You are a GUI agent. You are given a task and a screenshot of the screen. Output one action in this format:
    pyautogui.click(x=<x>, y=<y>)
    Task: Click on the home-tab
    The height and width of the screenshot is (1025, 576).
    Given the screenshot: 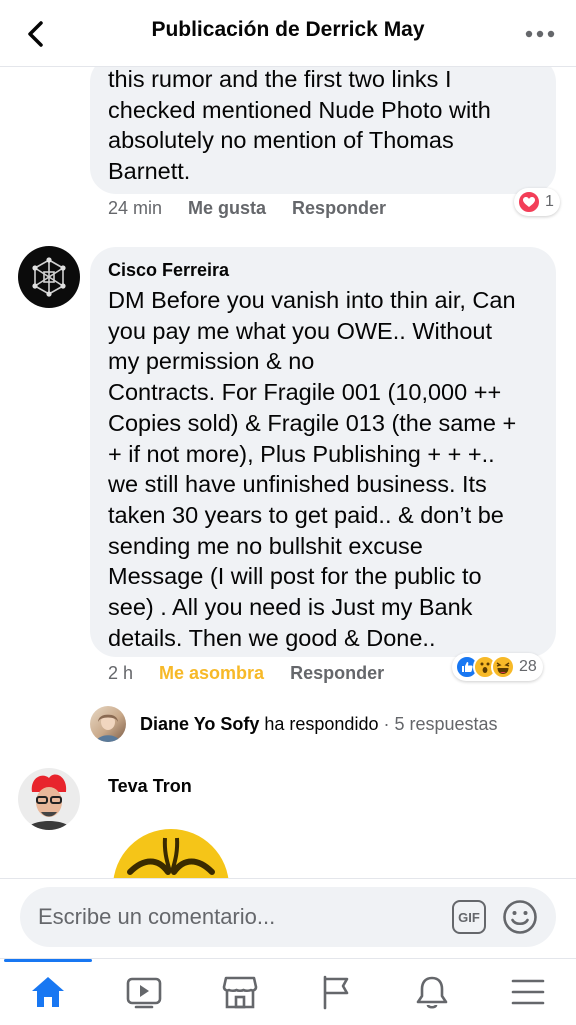 What is the action you would take?
    pyautogui.click(x=48, y=992)
    